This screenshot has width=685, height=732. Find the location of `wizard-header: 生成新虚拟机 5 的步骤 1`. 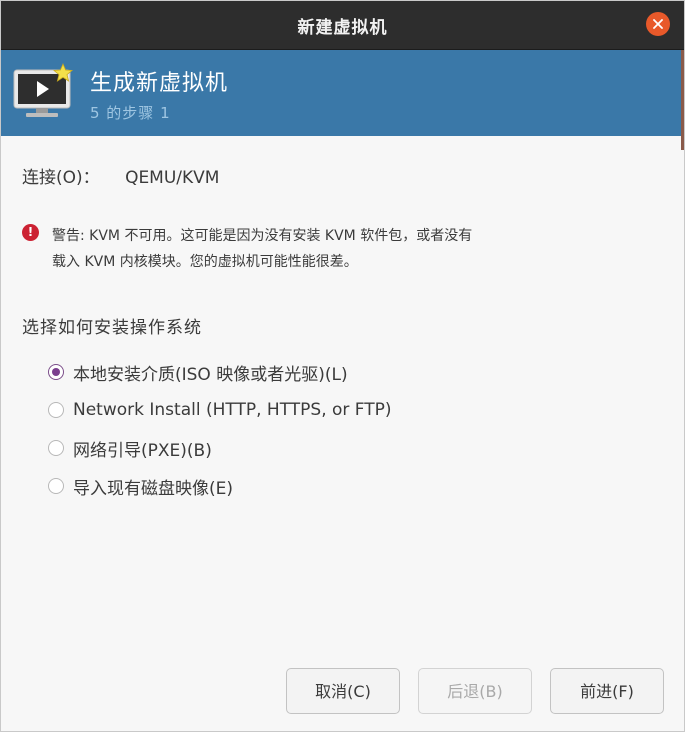

wizard-header: 生成新虚拟机 5 的步骤 1 is located at coordinates (342, 93).